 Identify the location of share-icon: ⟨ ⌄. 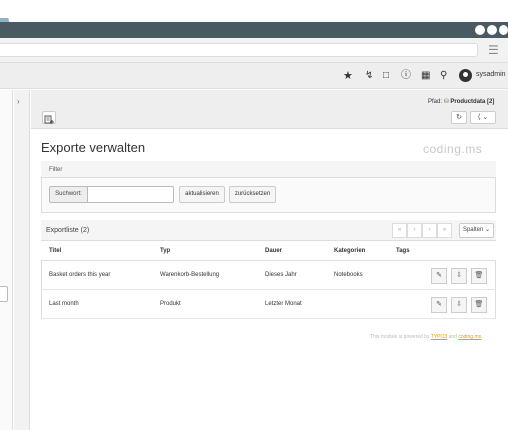
(483, 117).